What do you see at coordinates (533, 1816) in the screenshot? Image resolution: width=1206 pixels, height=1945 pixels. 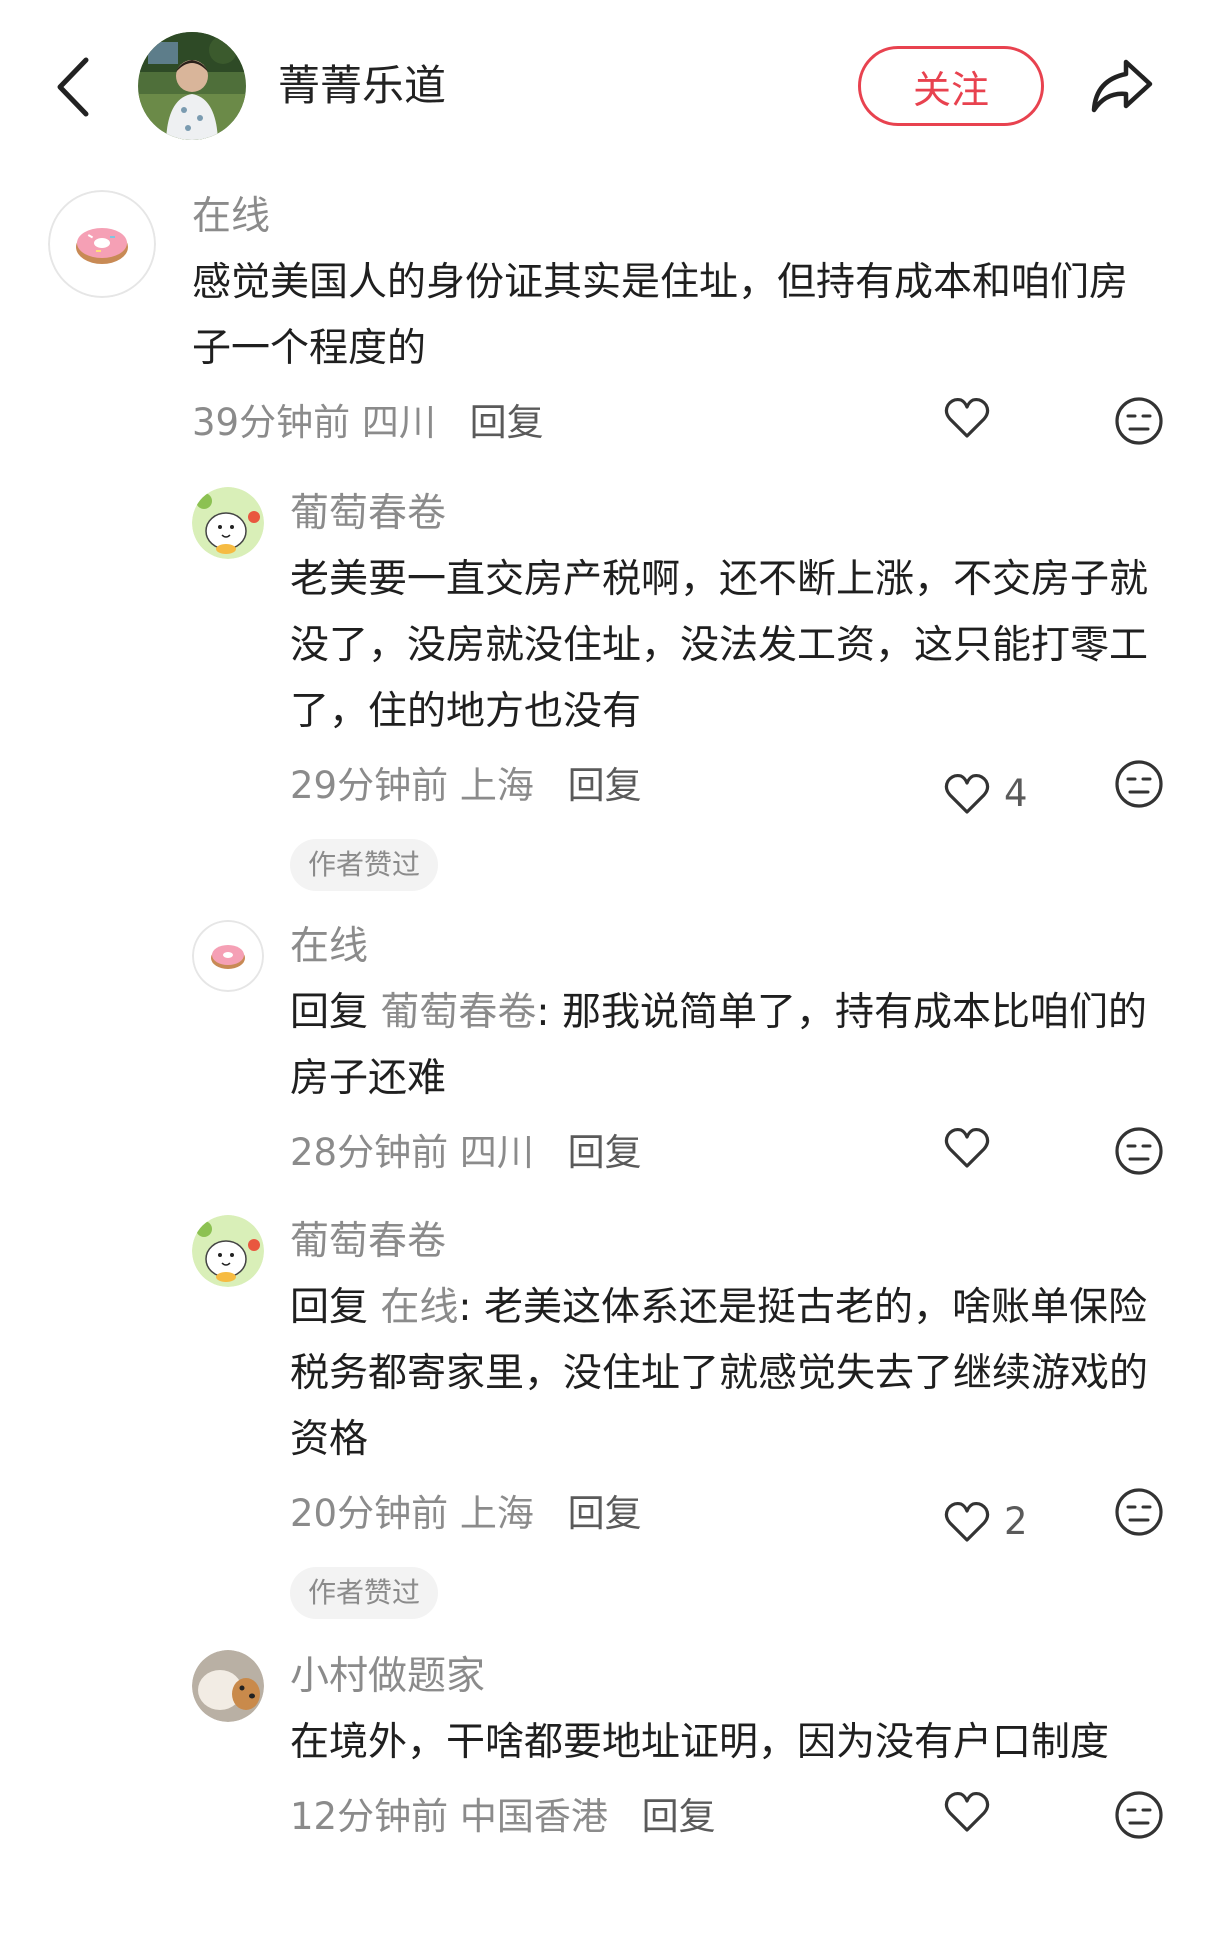 I see `comment-location: 中国香港` at bounding box center [533, 1816].